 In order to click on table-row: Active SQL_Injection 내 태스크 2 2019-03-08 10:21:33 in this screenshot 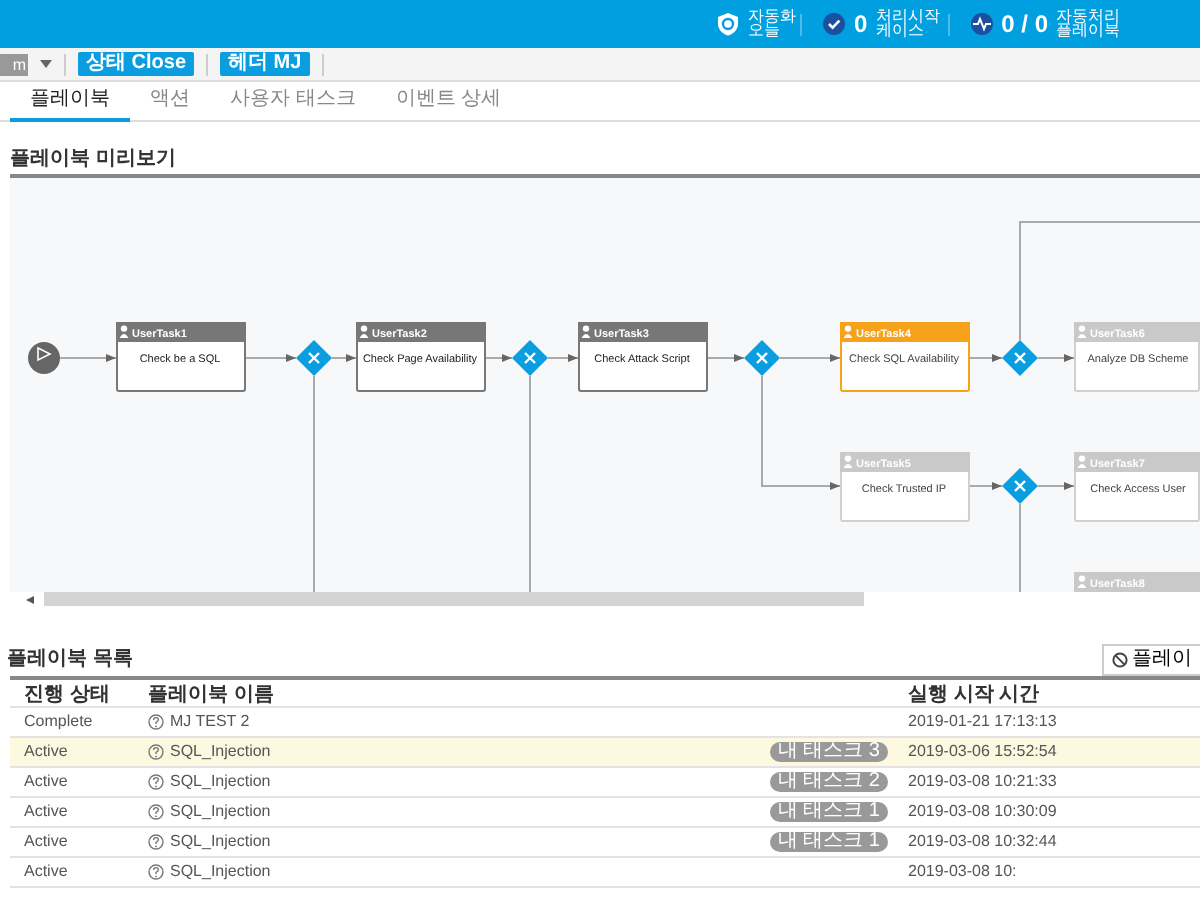, I will do `click(605, 783)`.